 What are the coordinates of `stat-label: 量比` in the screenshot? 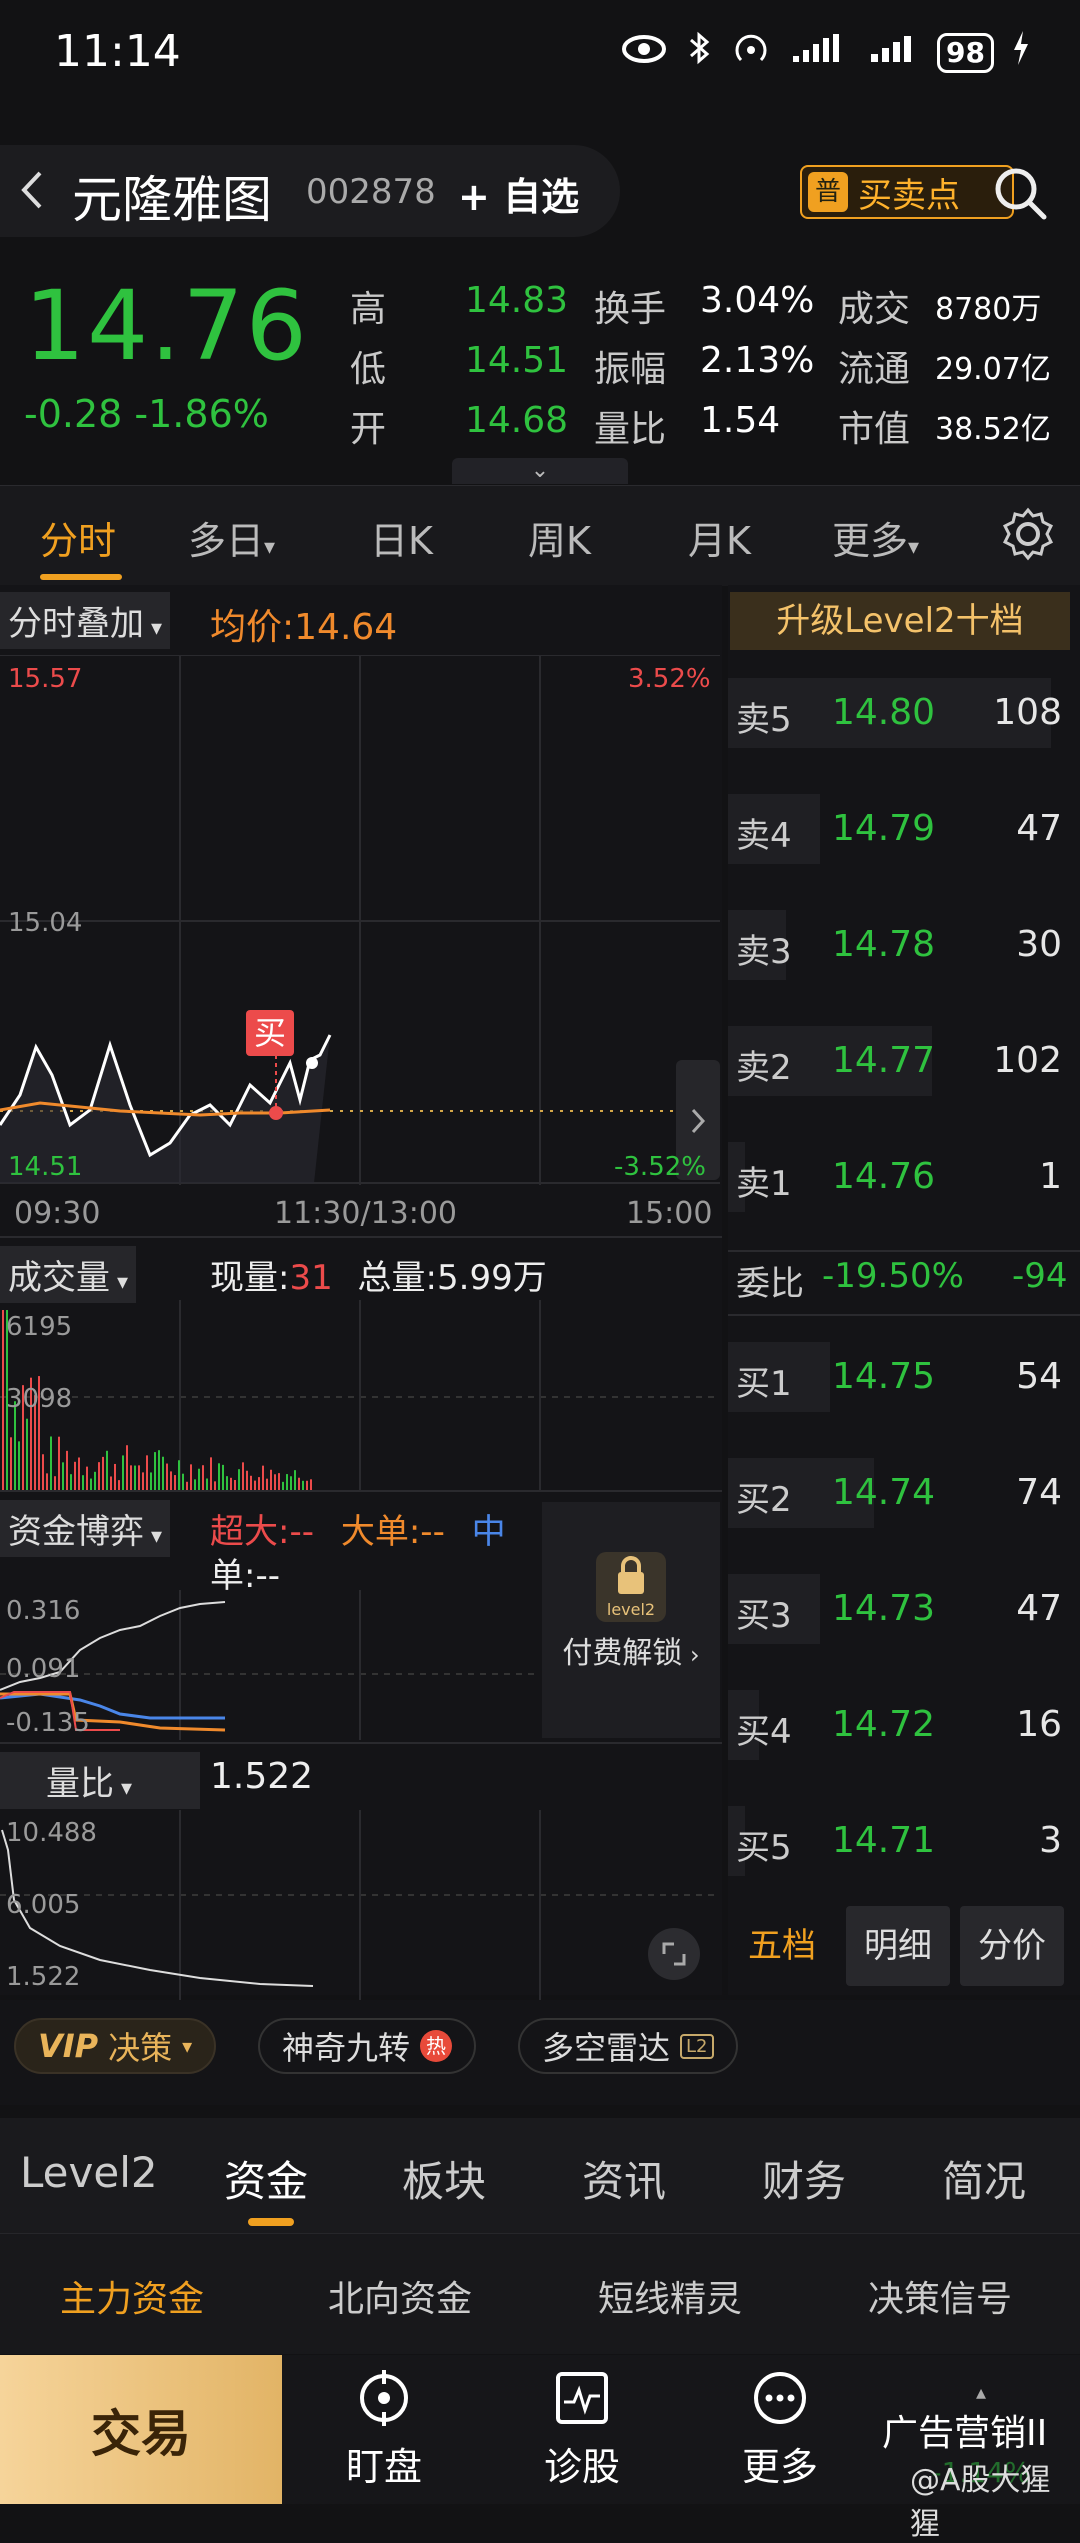 It's located at (630, 429).